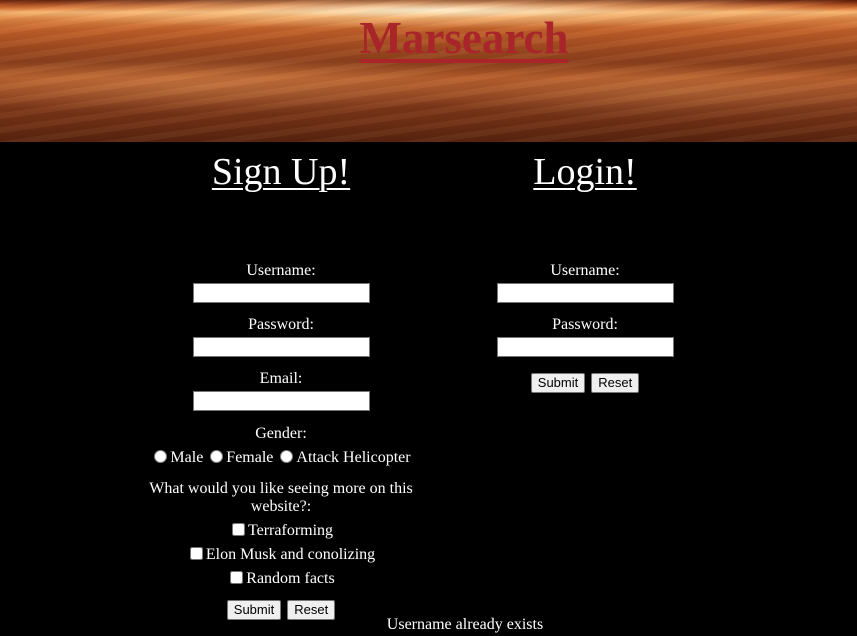 This screenshot has height=636, width=857. What do you see at coordinates (585, 293) in the screenshot?
I see `login-username-input` at bounding box center [585, 293].